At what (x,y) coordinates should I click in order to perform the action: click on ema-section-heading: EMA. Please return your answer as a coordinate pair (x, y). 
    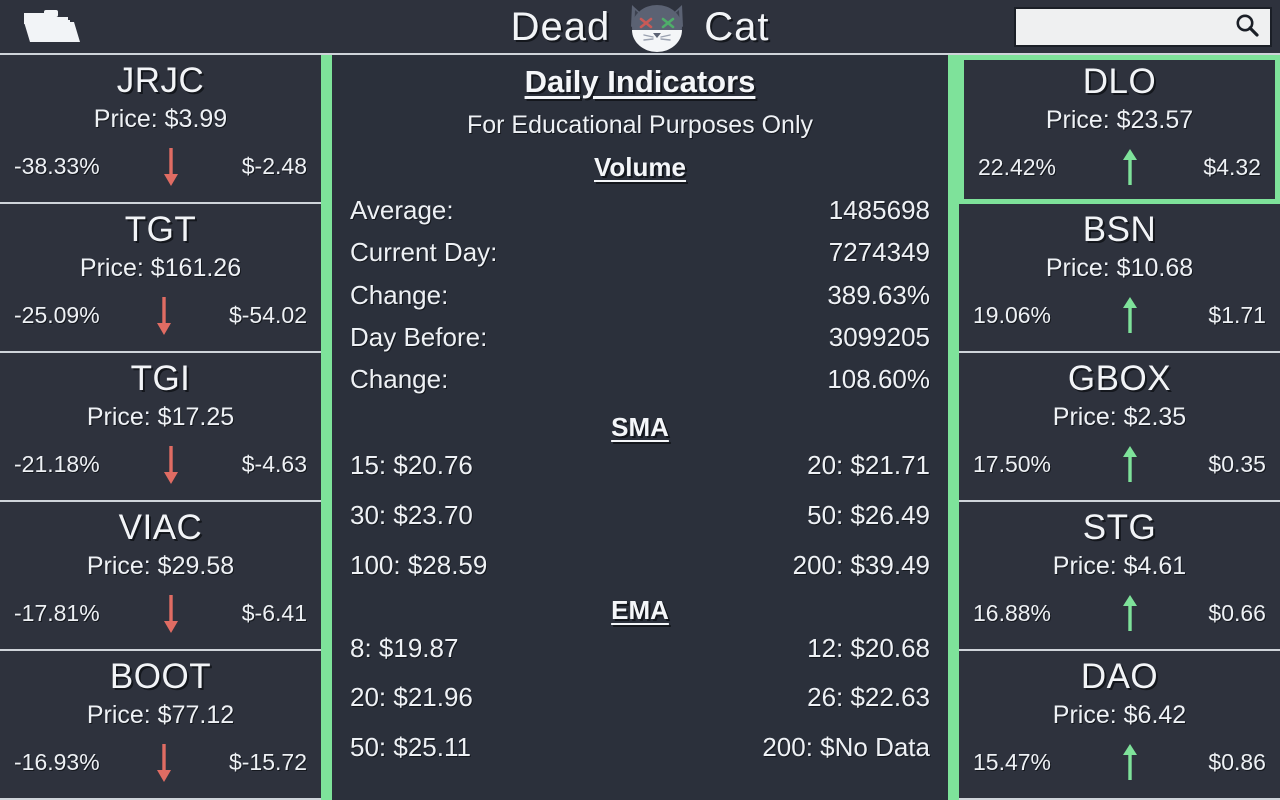
    Looking at the image, I should click on (640, 609).